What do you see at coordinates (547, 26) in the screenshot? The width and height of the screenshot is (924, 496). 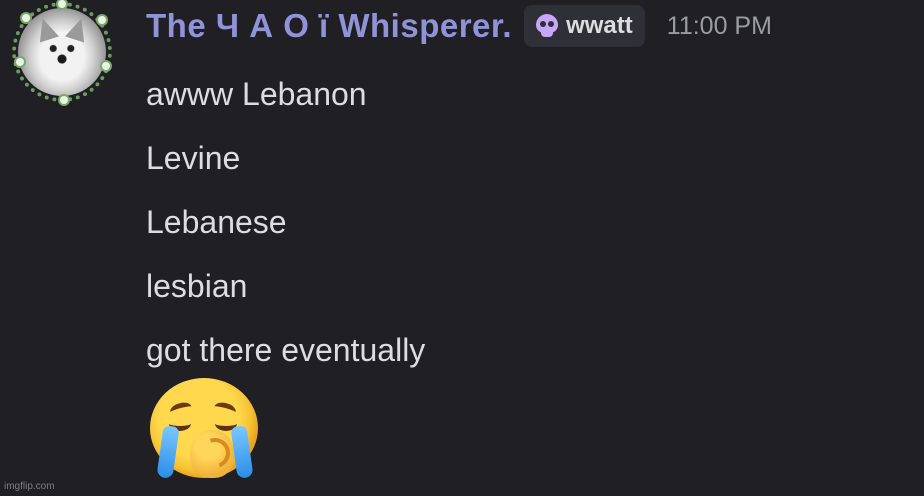 I see `skull-icon` at bounding box center [547, 26].